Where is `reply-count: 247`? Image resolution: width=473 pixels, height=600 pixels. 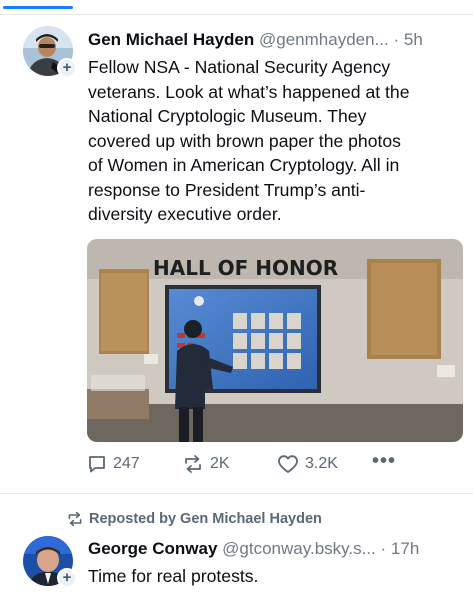
reply-count: 247 is located at coordinates (126, 463).